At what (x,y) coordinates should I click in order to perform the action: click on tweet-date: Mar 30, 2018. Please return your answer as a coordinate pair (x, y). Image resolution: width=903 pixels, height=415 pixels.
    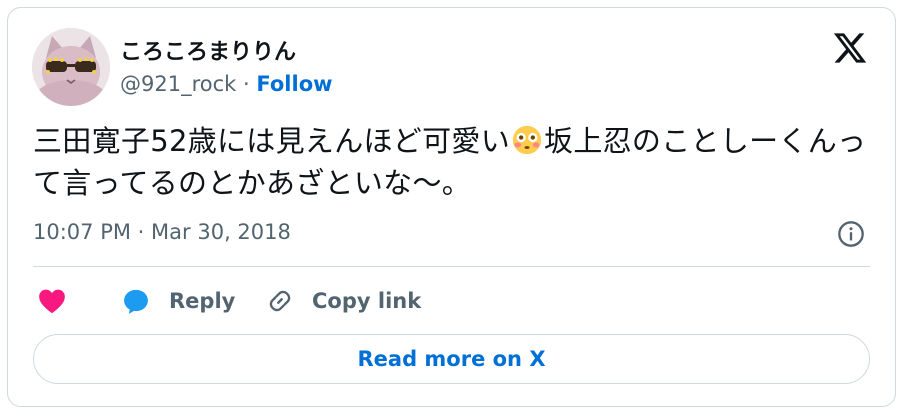
    Looking at the image, I should click on (221, 232).